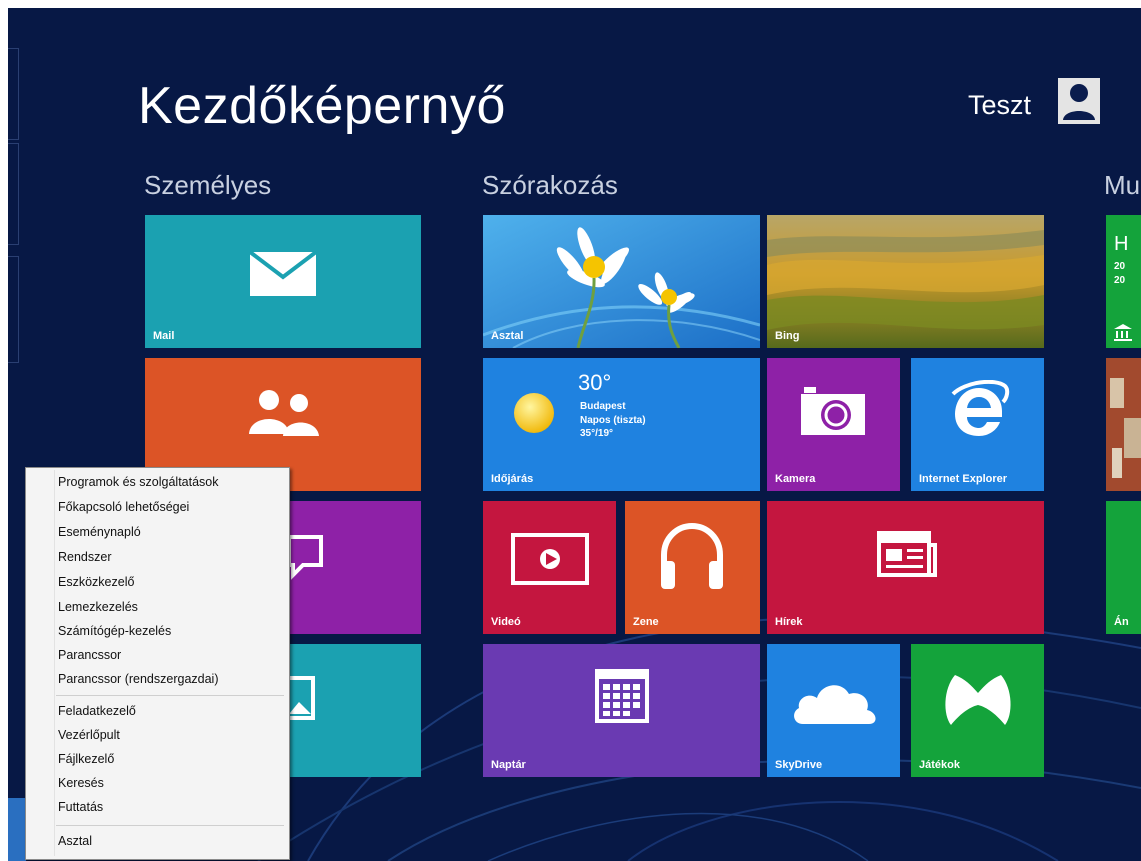 This screenshot has height=861, width=1141. I want to click on tile-partial-finance: H 20 20, so click(1123, 281).